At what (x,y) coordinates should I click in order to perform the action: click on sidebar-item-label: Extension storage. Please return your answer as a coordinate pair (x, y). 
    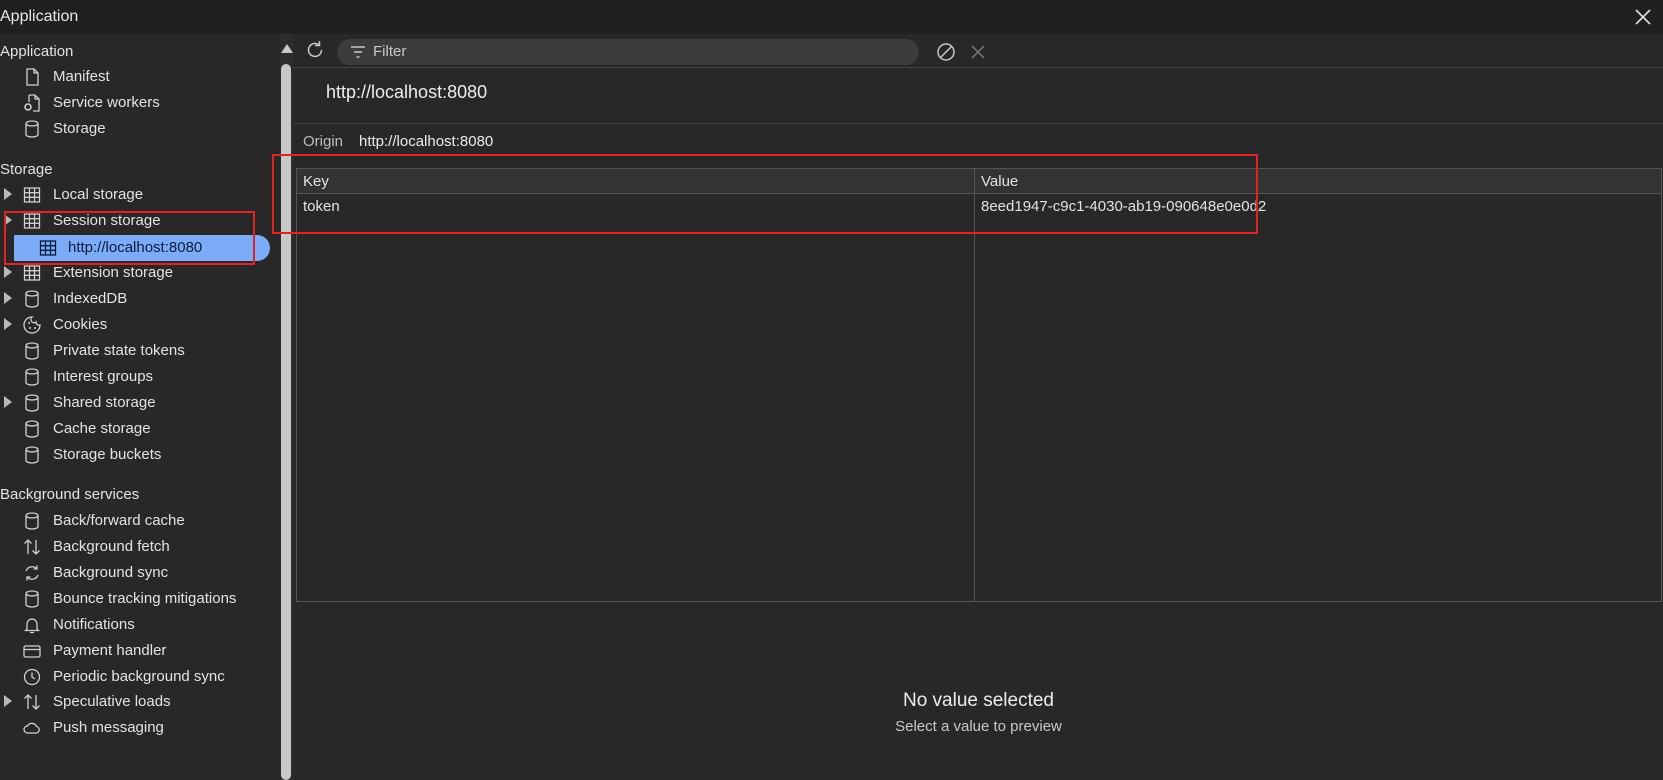
    Looking at the image, I should click on (113, 272).